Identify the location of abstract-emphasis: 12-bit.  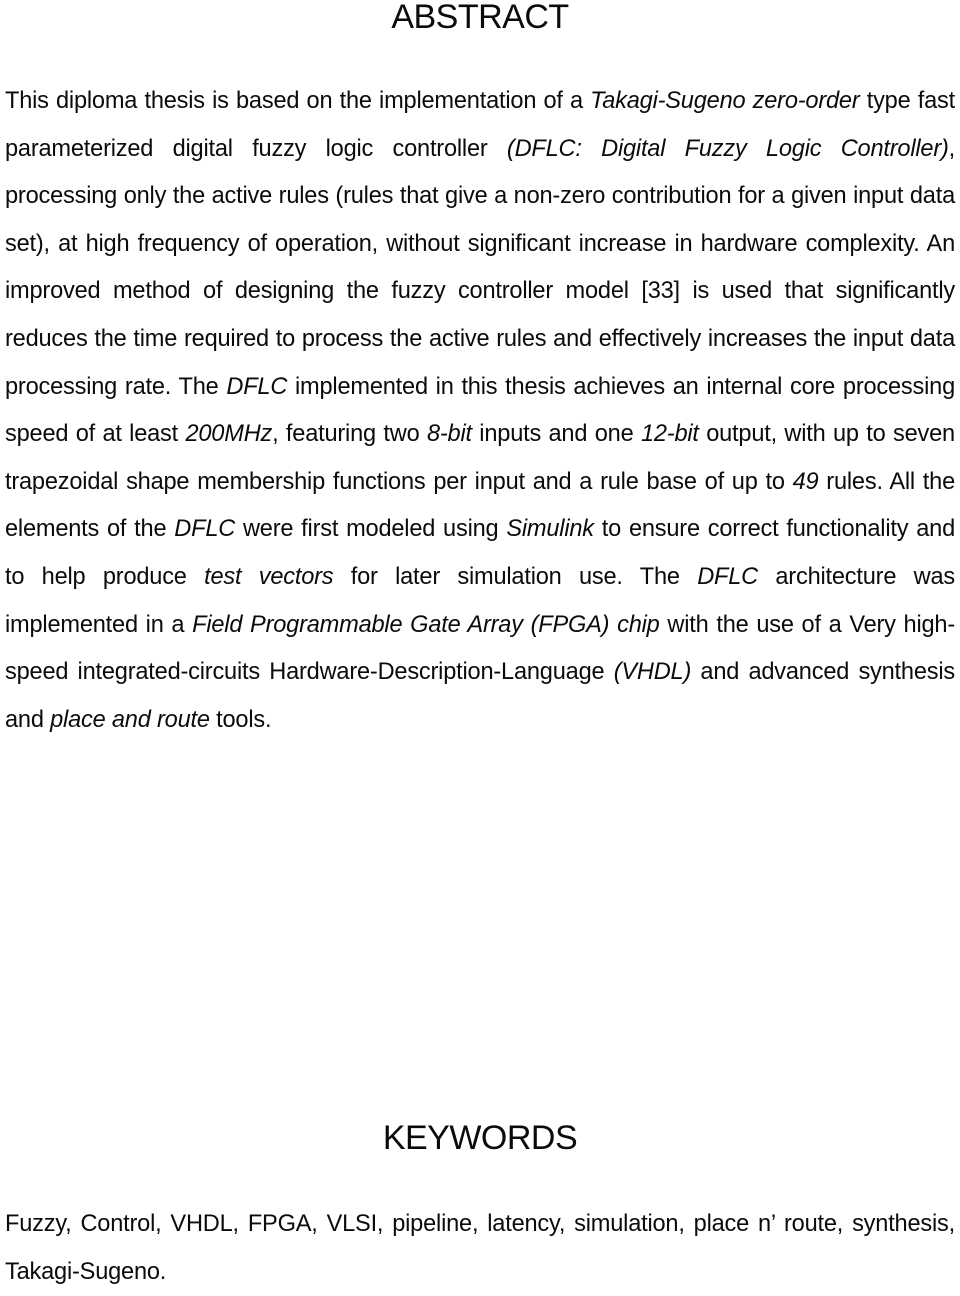
(669, 434).